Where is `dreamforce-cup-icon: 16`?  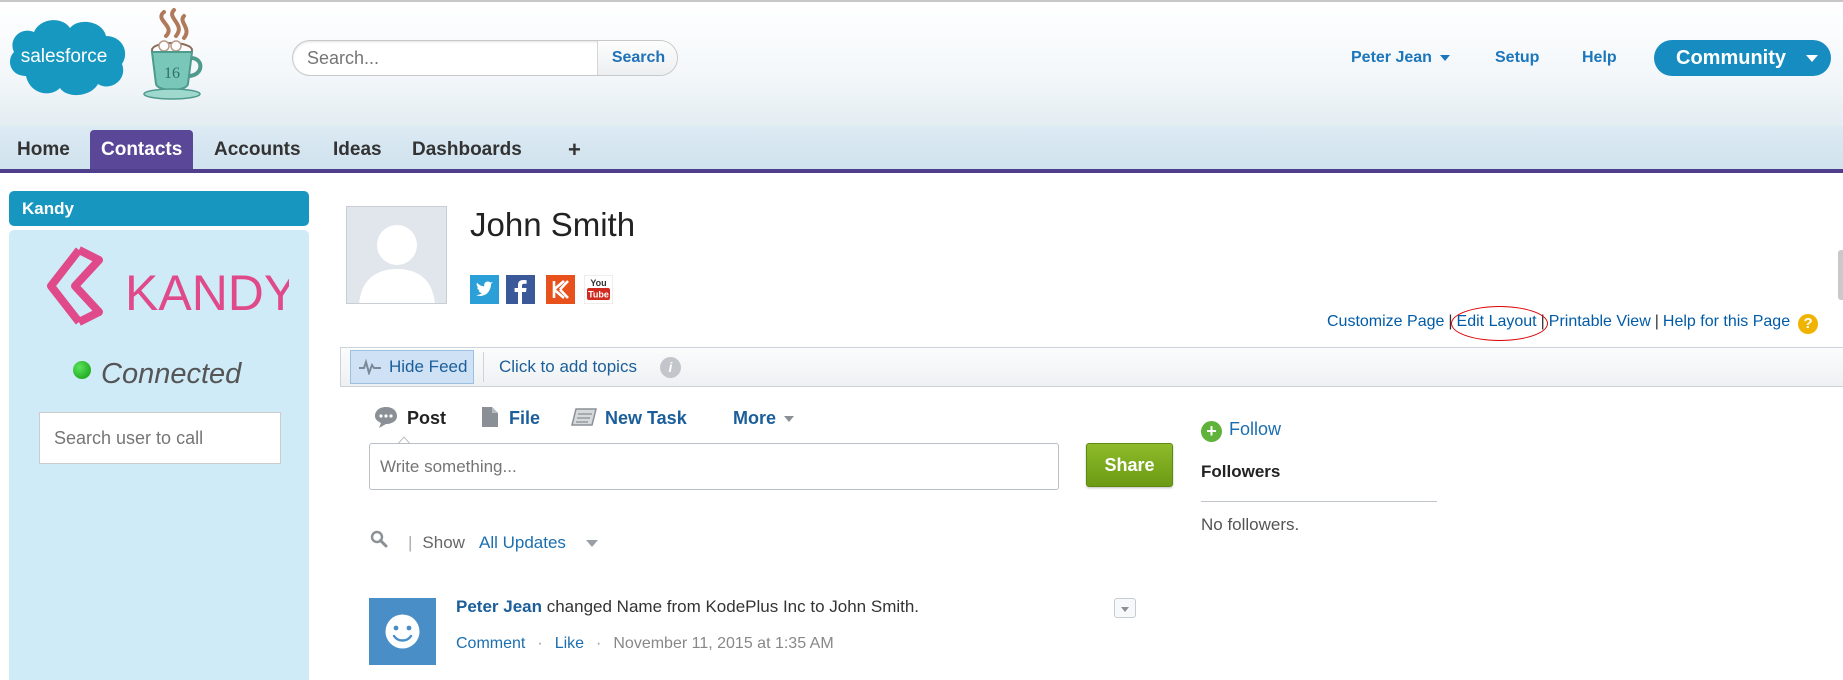
dreamforce-cup-icon: 16 is located at coordinates (173, 54).